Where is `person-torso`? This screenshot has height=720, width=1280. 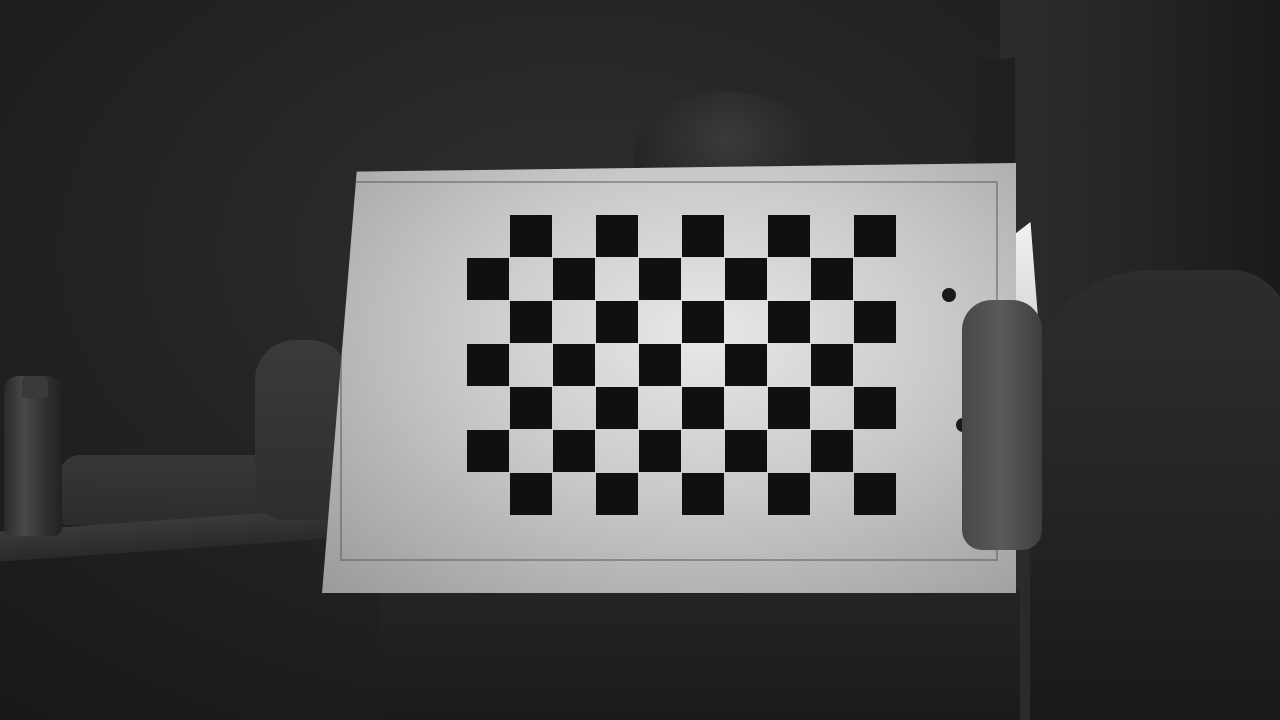
person-torso is located at coordinates (700, 655).